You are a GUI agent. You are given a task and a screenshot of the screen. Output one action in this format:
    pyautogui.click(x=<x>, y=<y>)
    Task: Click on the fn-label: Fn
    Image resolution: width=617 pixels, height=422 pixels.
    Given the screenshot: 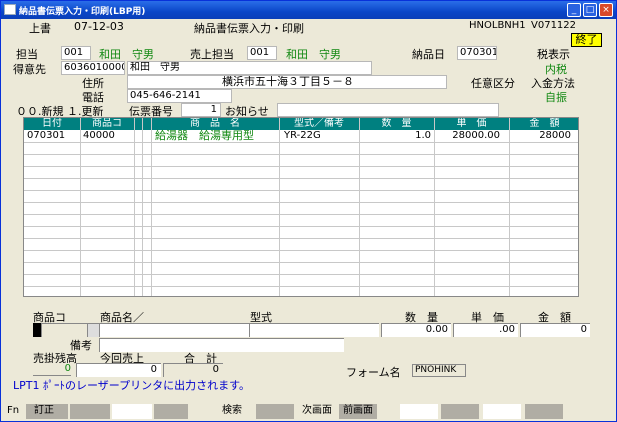 What is the action you would take?
    pyautogui.click(x=13, y=410)
    